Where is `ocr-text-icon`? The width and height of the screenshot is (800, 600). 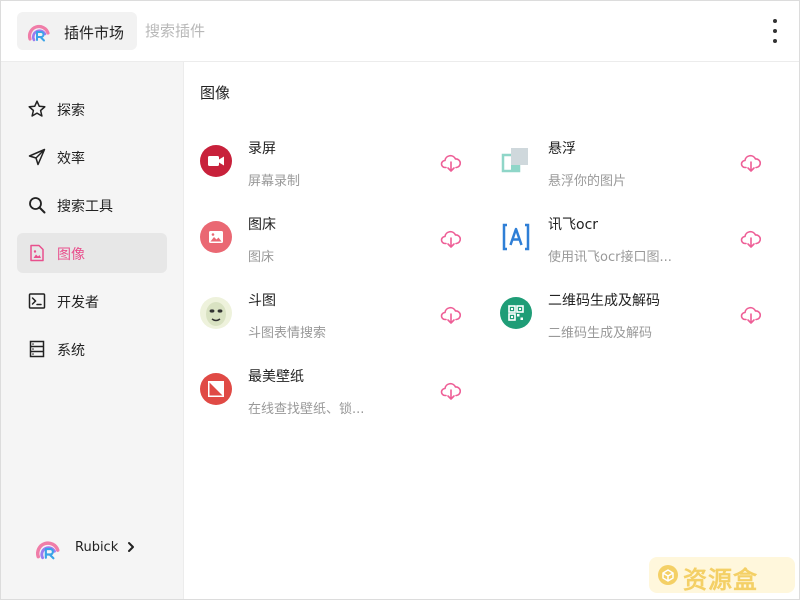 ocr-text-icon is located at coordinates (516, 237).